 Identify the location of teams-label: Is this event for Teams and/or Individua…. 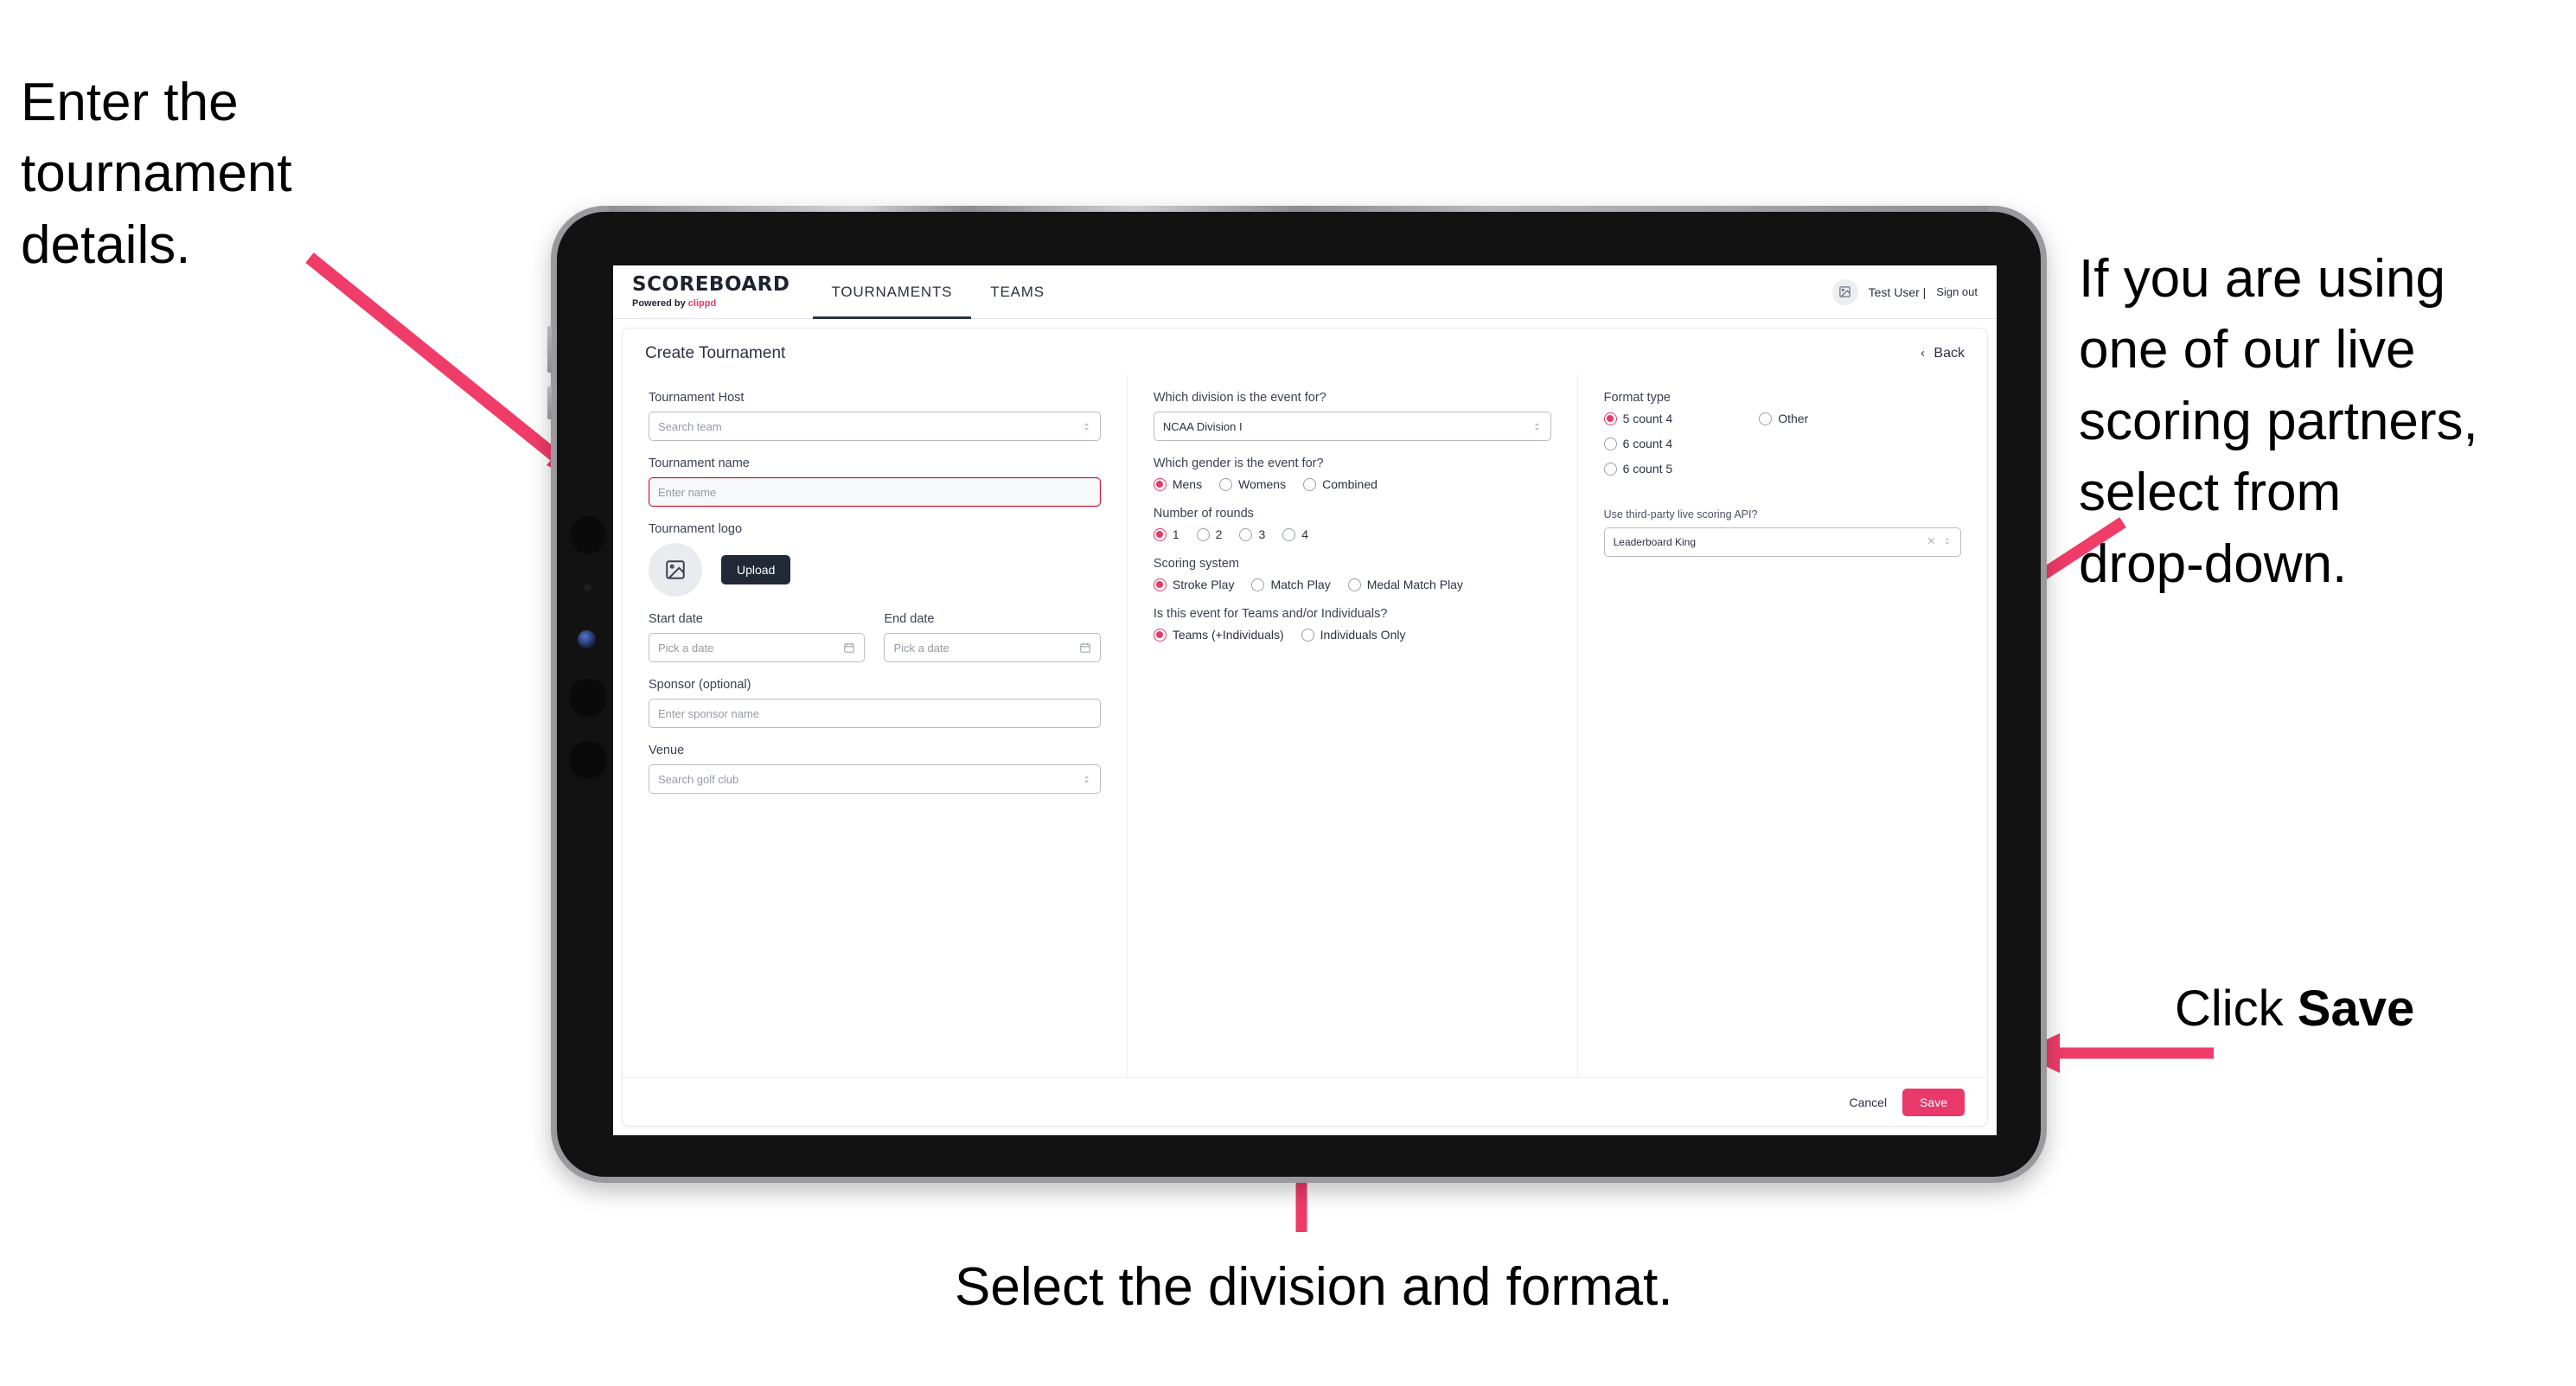
(1271, 614).